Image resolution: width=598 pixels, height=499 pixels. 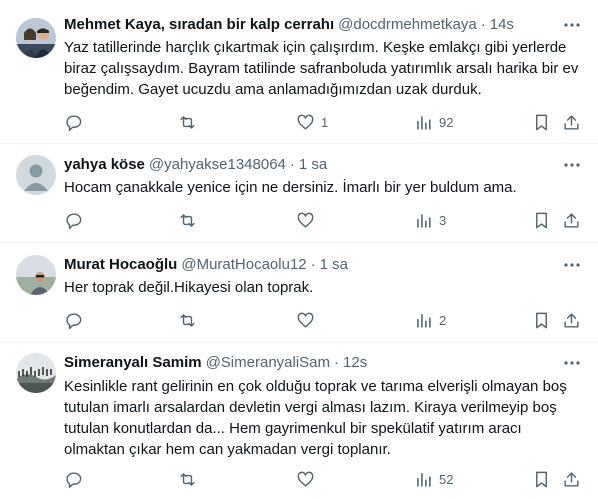 What do you see at coordinates (407, 25) in the screenshot?
I see `user-handle: @docdrmehmetkaya` at bounding box center [407, 25].